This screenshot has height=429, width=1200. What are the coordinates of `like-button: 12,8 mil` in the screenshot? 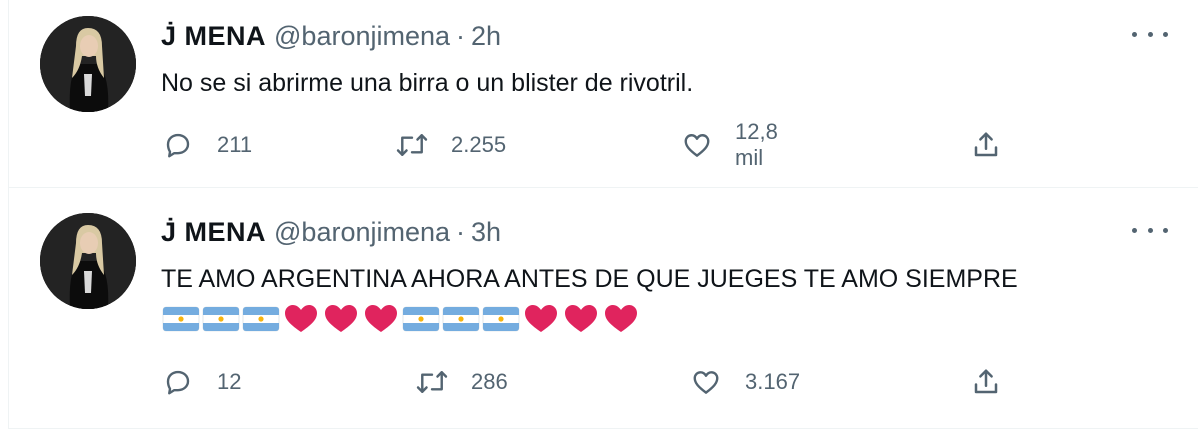 It's located at (730, 144).